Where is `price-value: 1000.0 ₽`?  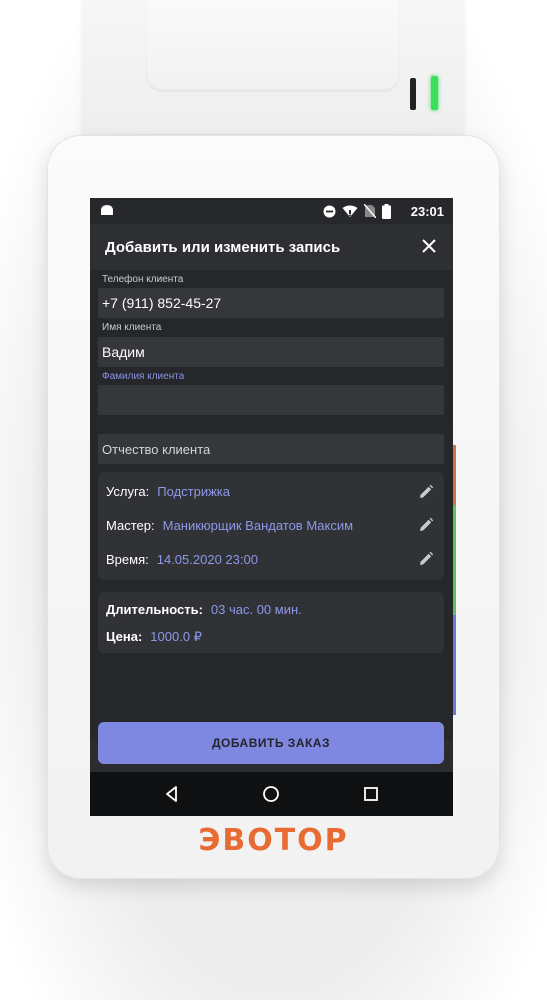 price-value: 1000.0 ₽ is located at coordinates (176, 636).